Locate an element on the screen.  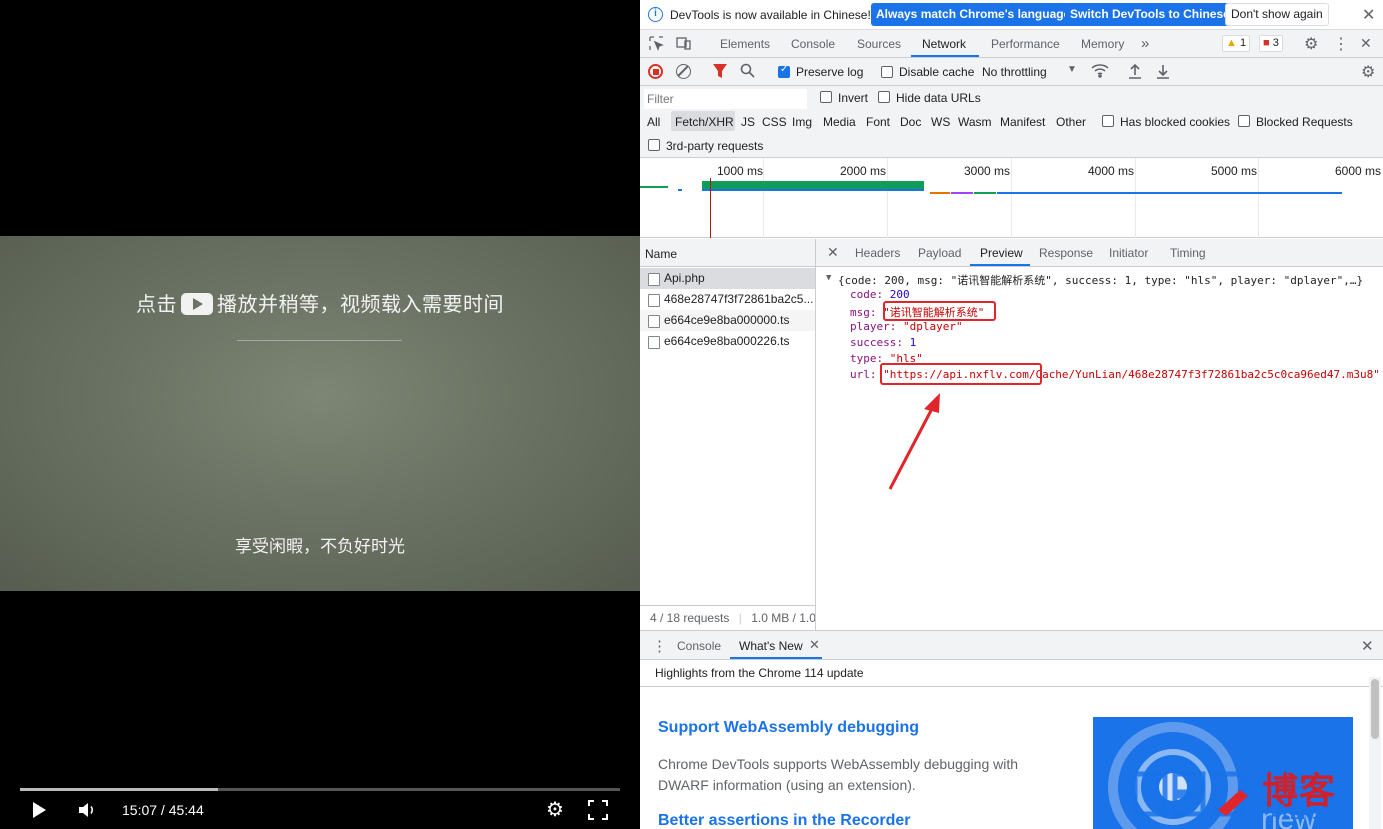
preserve-log-label: Preserve log is located at coordinates (830, 72).